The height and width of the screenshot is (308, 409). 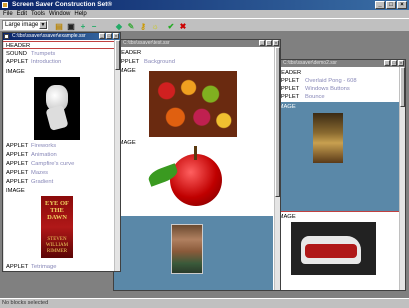 What do you see at coordinates (61, 182) in the screenshot?
I see `list-item: APPLET Gradient` at bounding box center [61, 182].